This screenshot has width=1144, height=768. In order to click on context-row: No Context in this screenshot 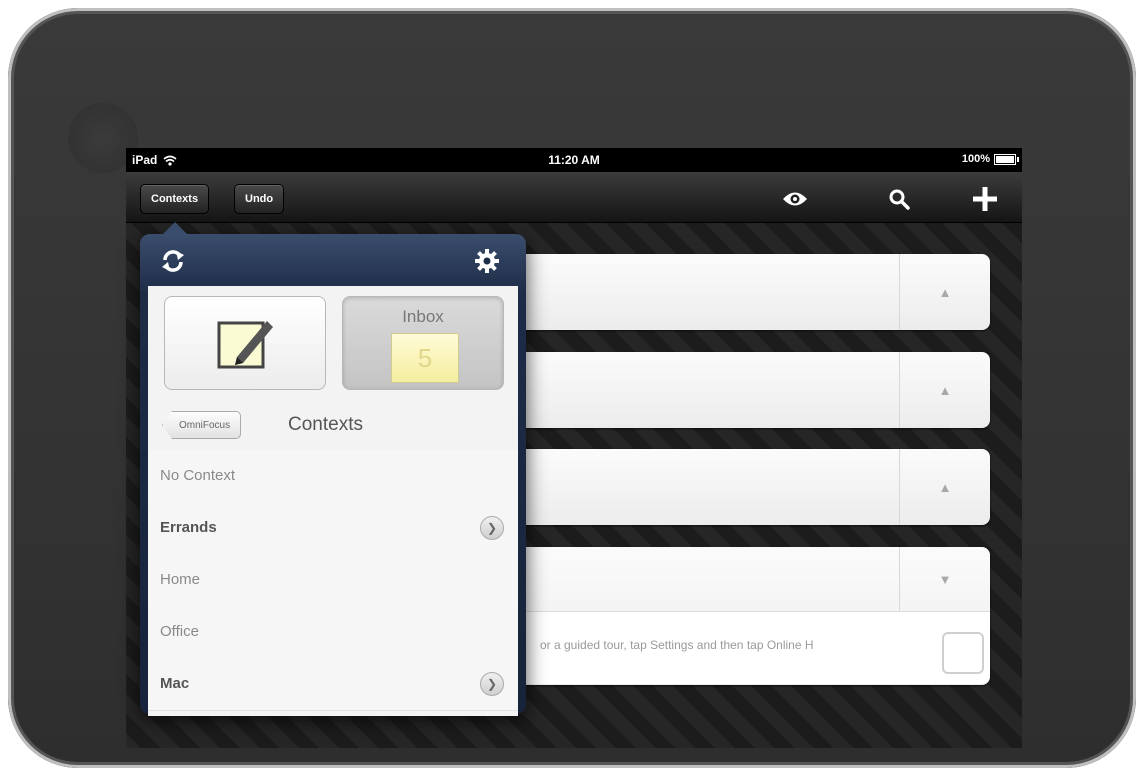, I will do `click(333, 476)`.